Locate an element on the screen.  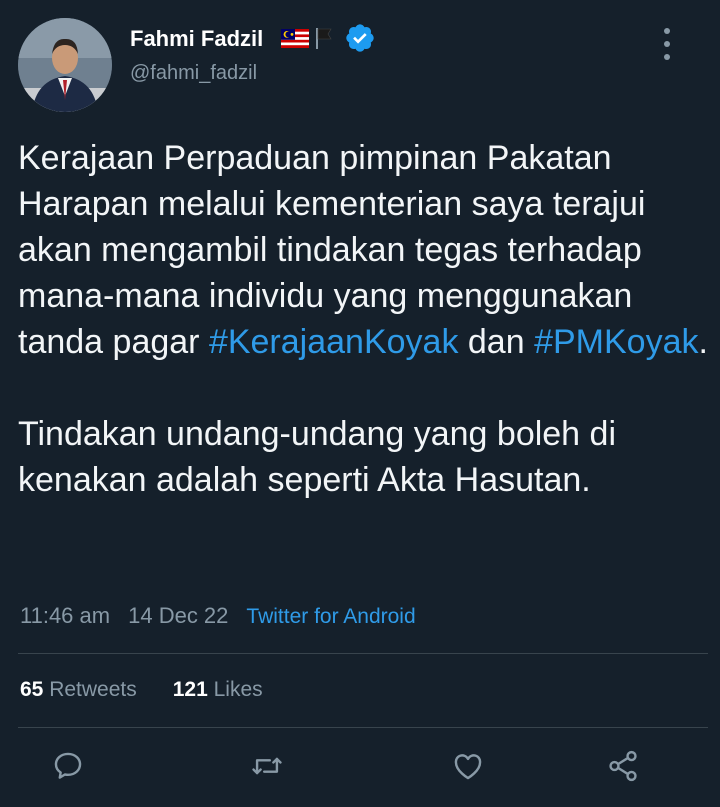
retweet-button is located at coordinates (267, 766).